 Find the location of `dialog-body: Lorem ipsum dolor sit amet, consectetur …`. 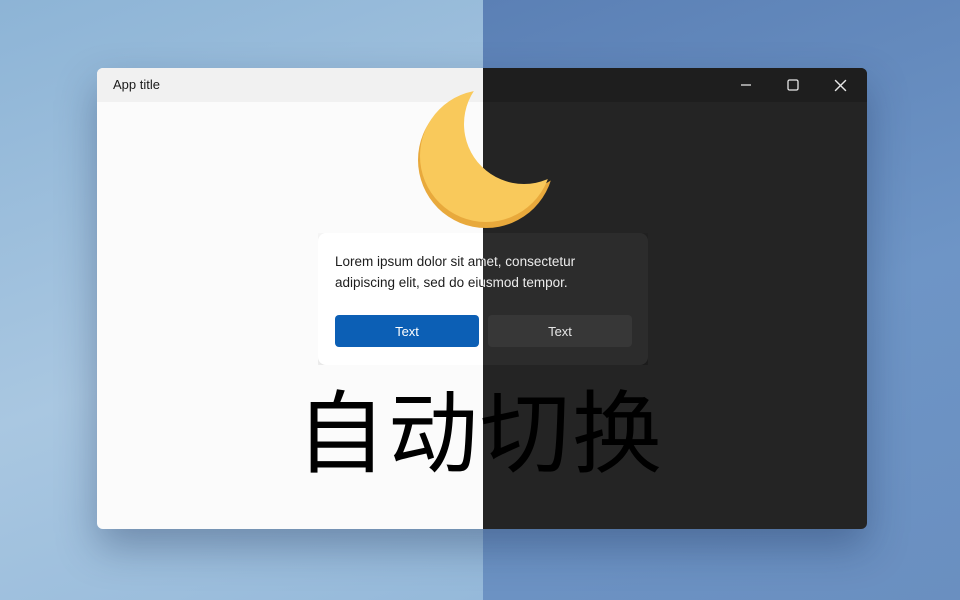

dialog-body: Lorem ipsum dolor sit amet, consectetur … is located at coordinates (409, 272).